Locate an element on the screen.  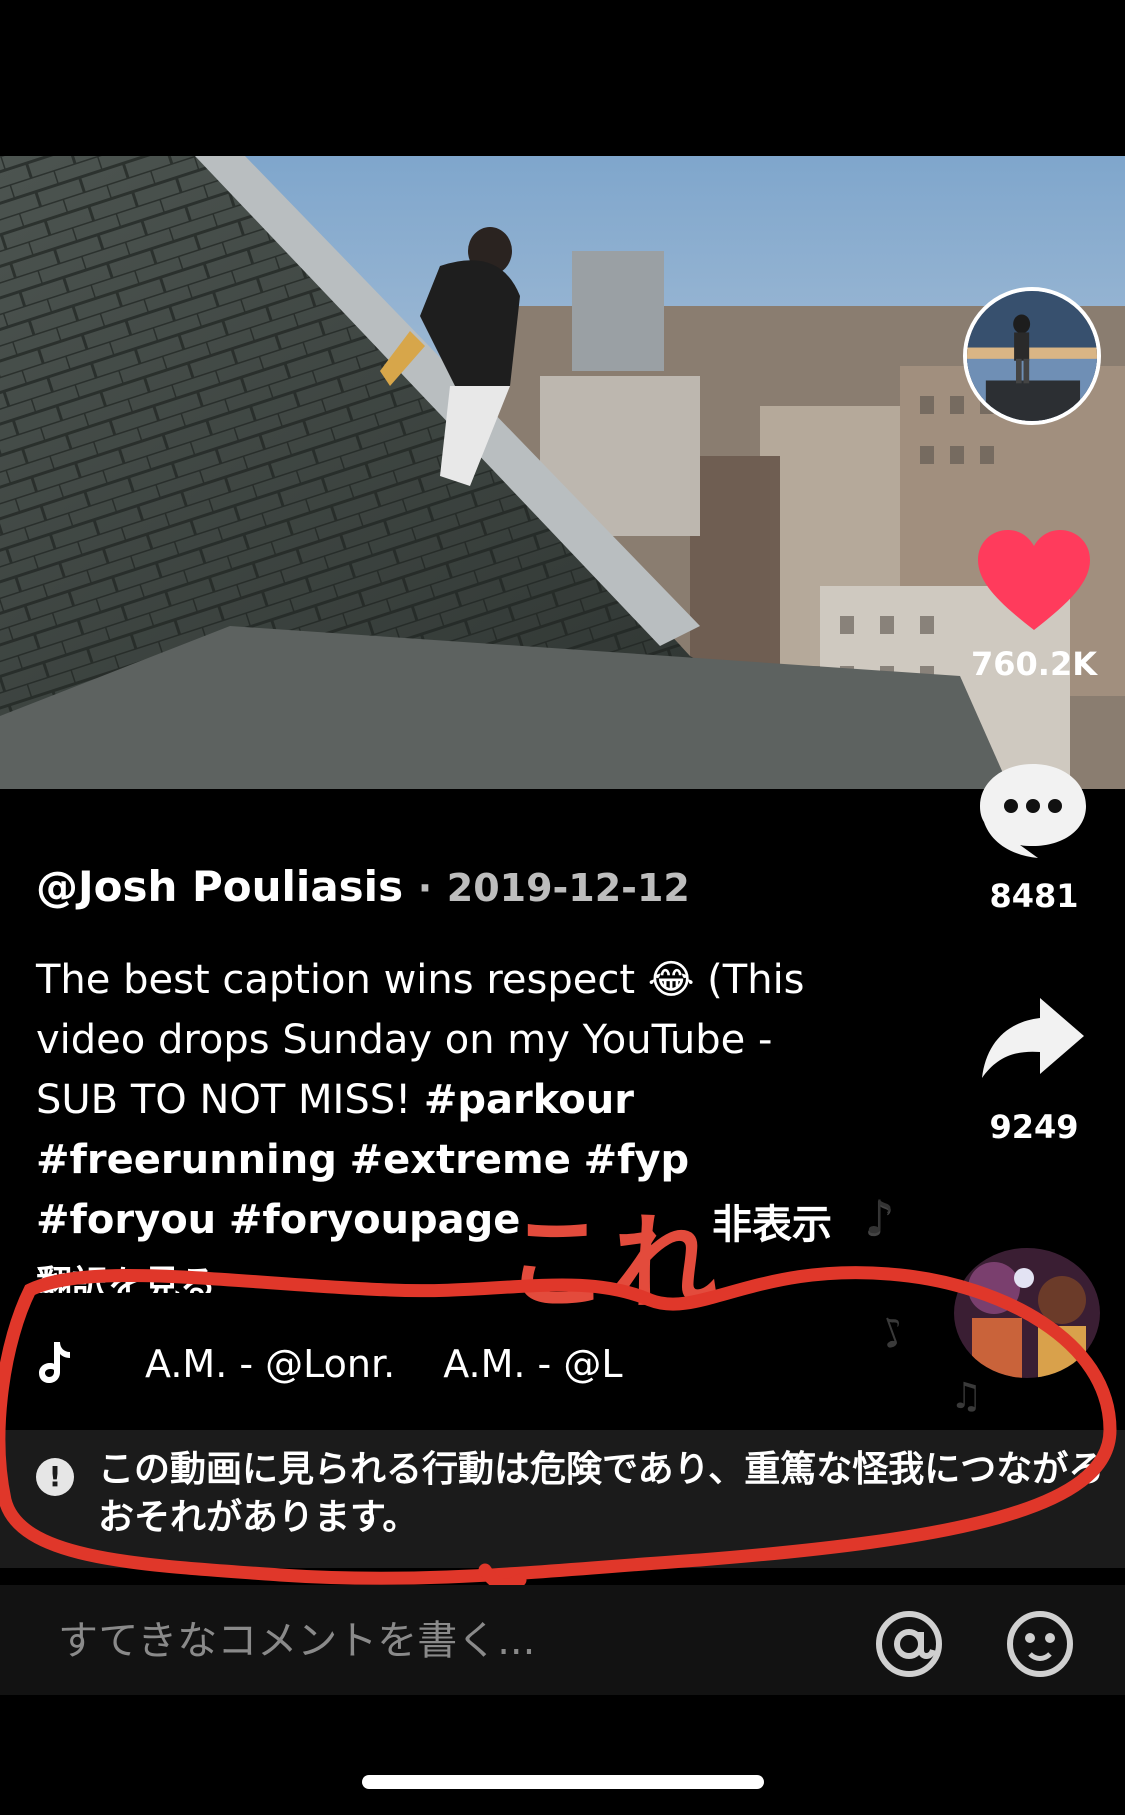
hashtag: #extreme is located at coordinates (460, 1160).